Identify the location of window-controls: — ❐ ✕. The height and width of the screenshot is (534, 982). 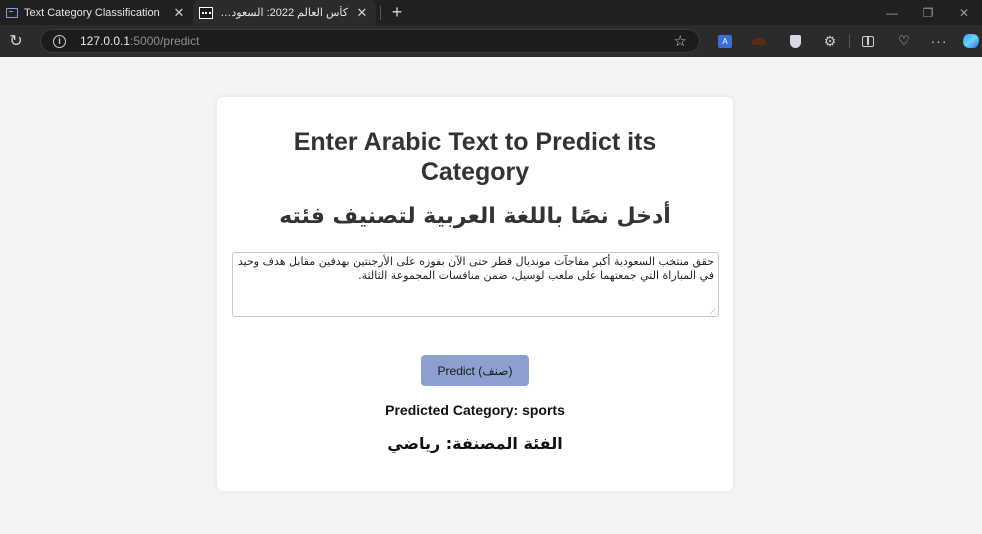
(928, 12).